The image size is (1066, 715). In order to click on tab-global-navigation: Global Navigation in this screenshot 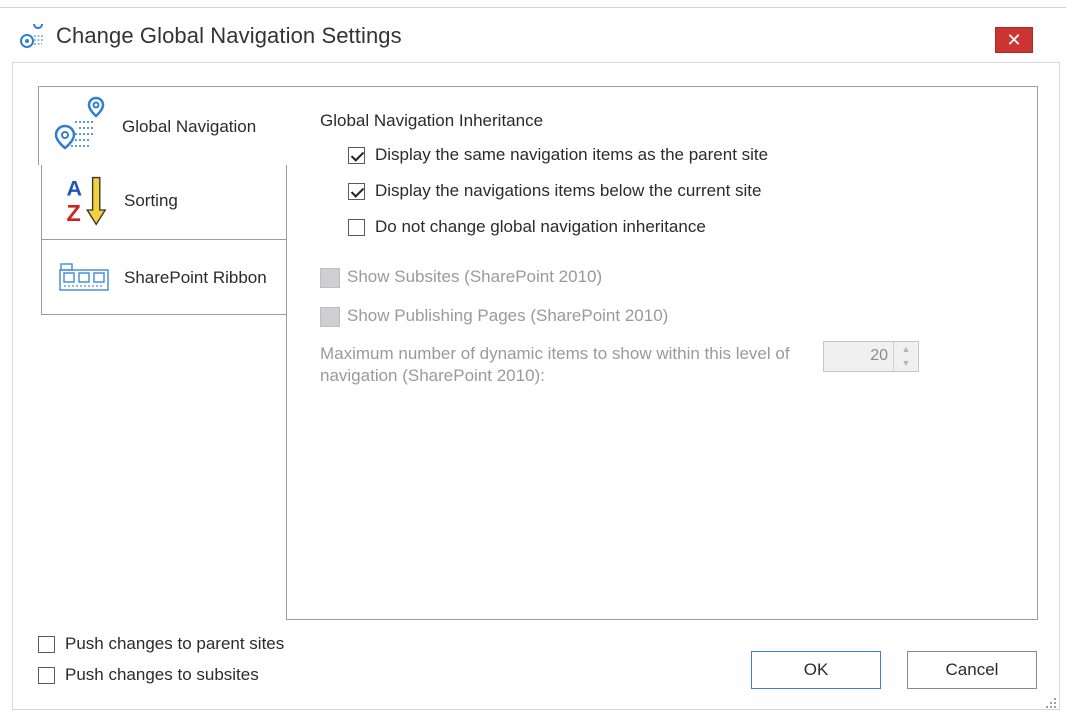, I will do `click(163, 125)`.